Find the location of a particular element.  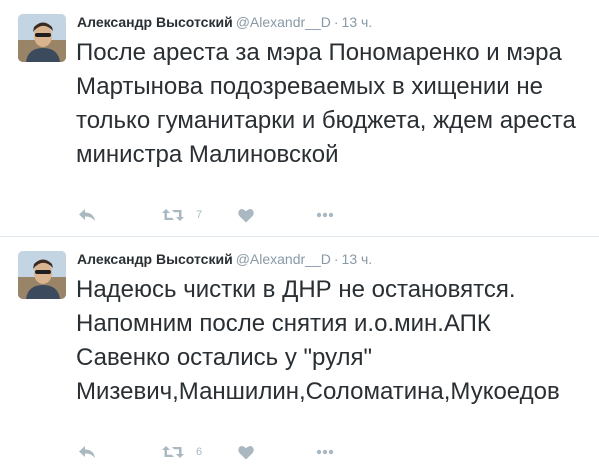

retweet-button: 7 is located at coordinates (182, 215).